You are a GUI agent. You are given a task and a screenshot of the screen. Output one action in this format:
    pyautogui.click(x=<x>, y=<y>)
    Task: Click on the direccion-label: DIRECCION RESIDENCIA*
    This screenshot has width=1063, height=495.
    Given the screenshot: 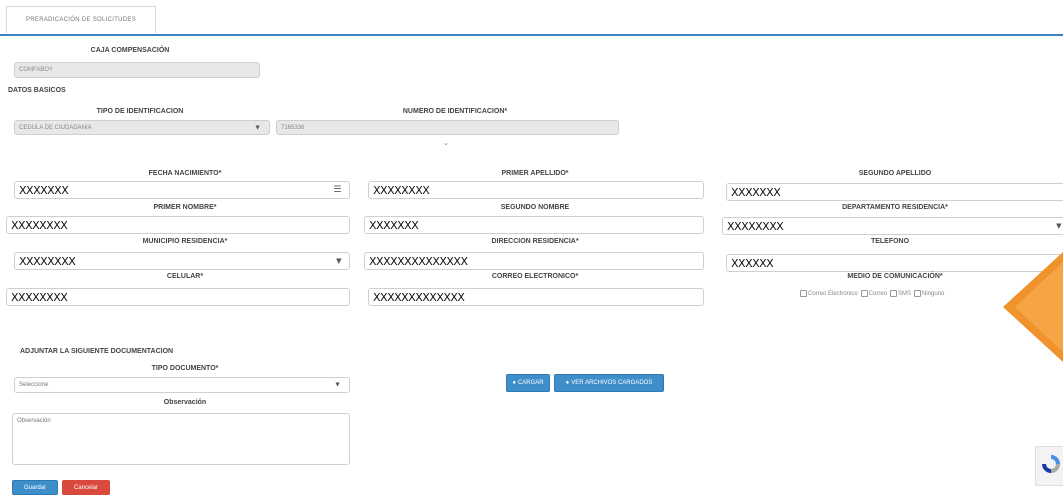 What is the action you would take?
    pyautogui.click(x=535, y=241)
    